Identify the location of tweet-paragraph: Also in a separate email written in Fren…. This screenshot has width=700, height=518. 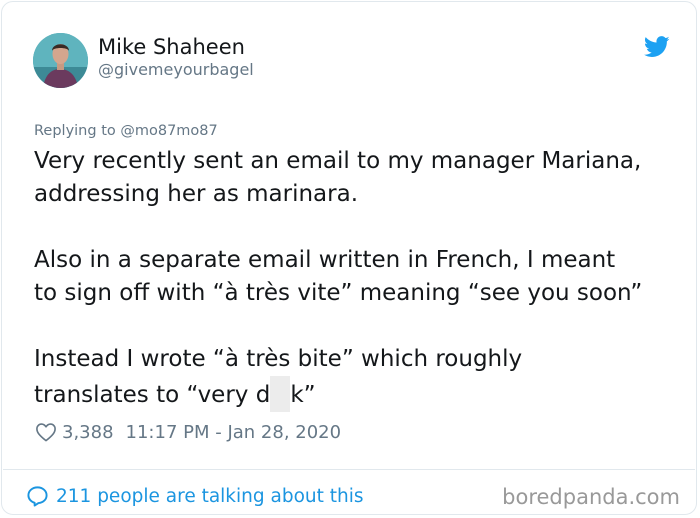
(359, 277).